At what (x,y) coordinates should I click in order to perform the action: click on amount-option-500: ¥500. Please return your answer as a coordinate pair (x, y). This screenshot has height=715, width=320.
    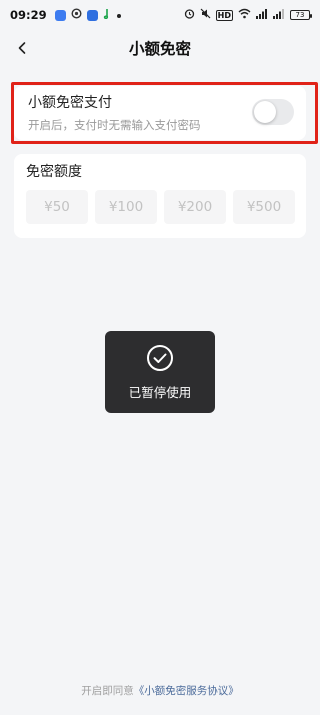
    Looking at the image, I should click on (264, 207).